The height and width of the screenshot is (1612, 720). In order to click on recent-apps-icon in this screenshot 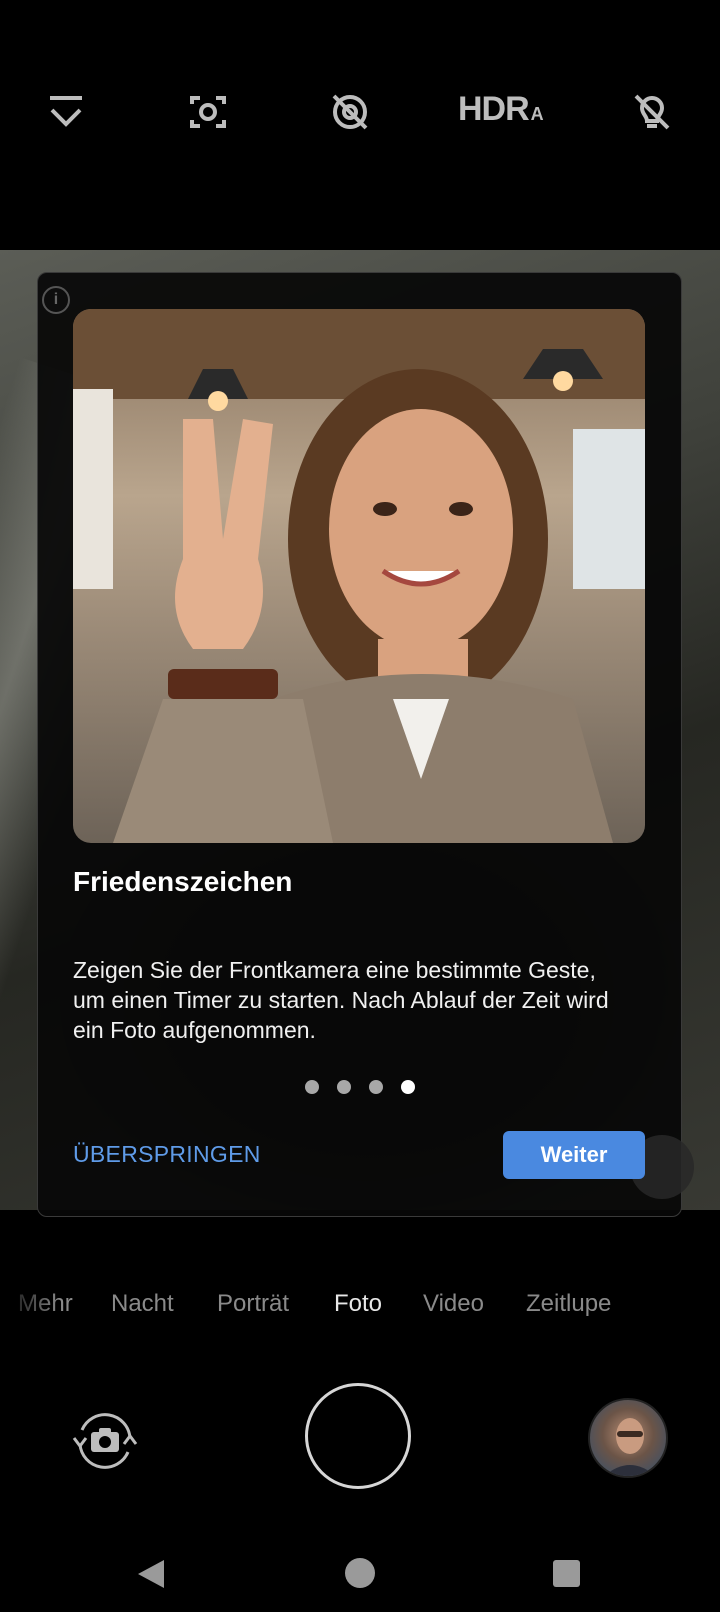, I will do `click(566, 1573)`.